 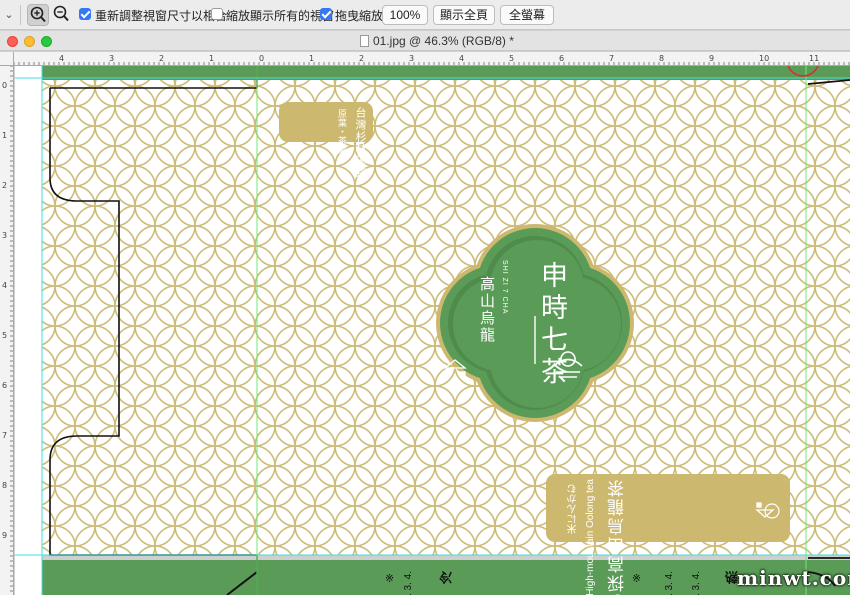 What do you see at coordinates (390, 577) in the screenshot?
I see `bottom-marker-left: ※` at bounding box center [390, 577].